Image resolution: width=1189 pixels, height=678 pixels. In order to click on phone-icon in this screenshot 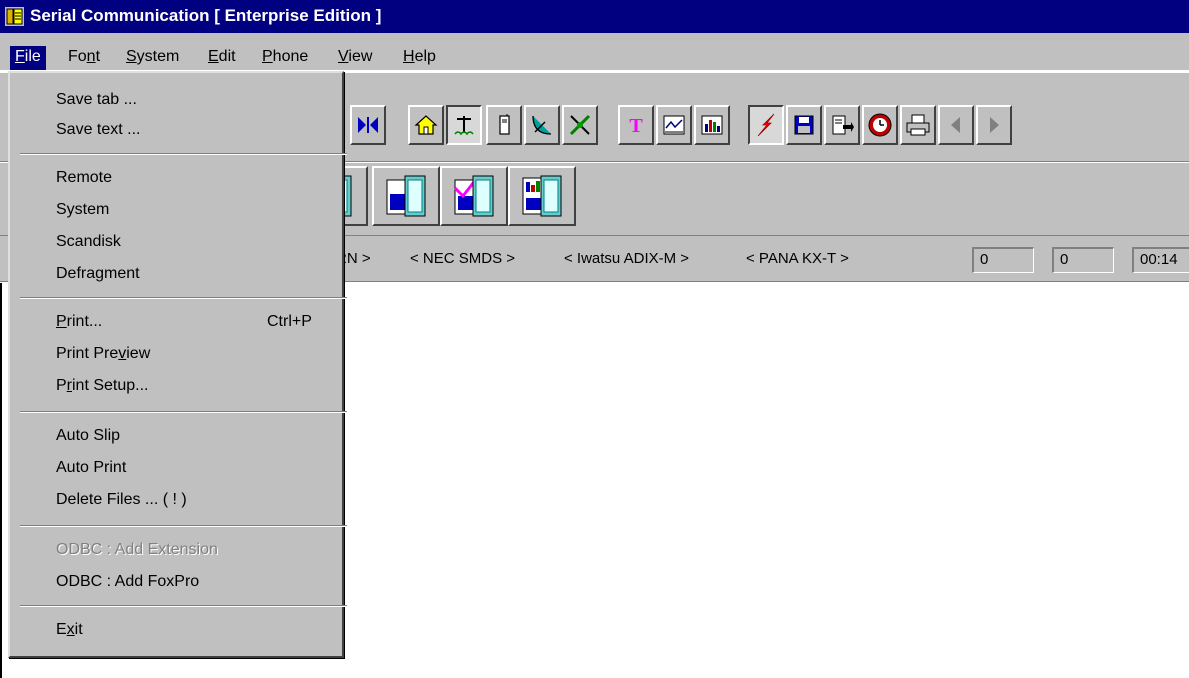, I will do `click(504, 125)`.